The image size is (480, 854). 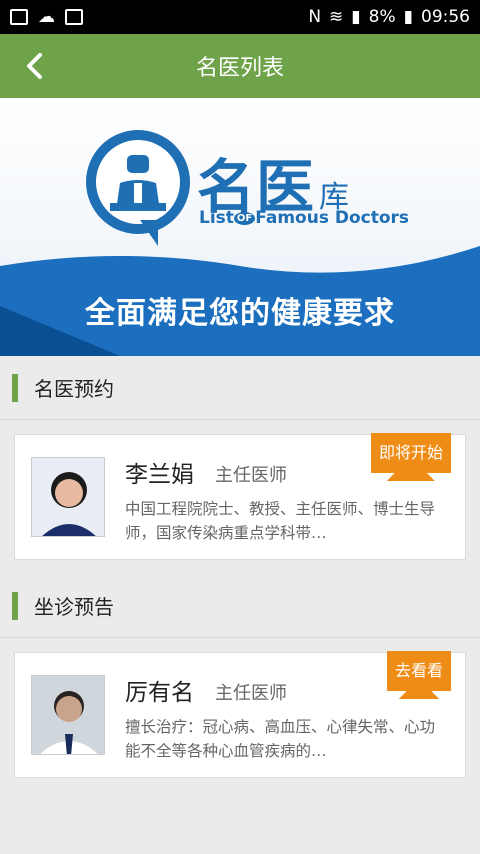 I want to click on back-button, so click(x=34, y=66).